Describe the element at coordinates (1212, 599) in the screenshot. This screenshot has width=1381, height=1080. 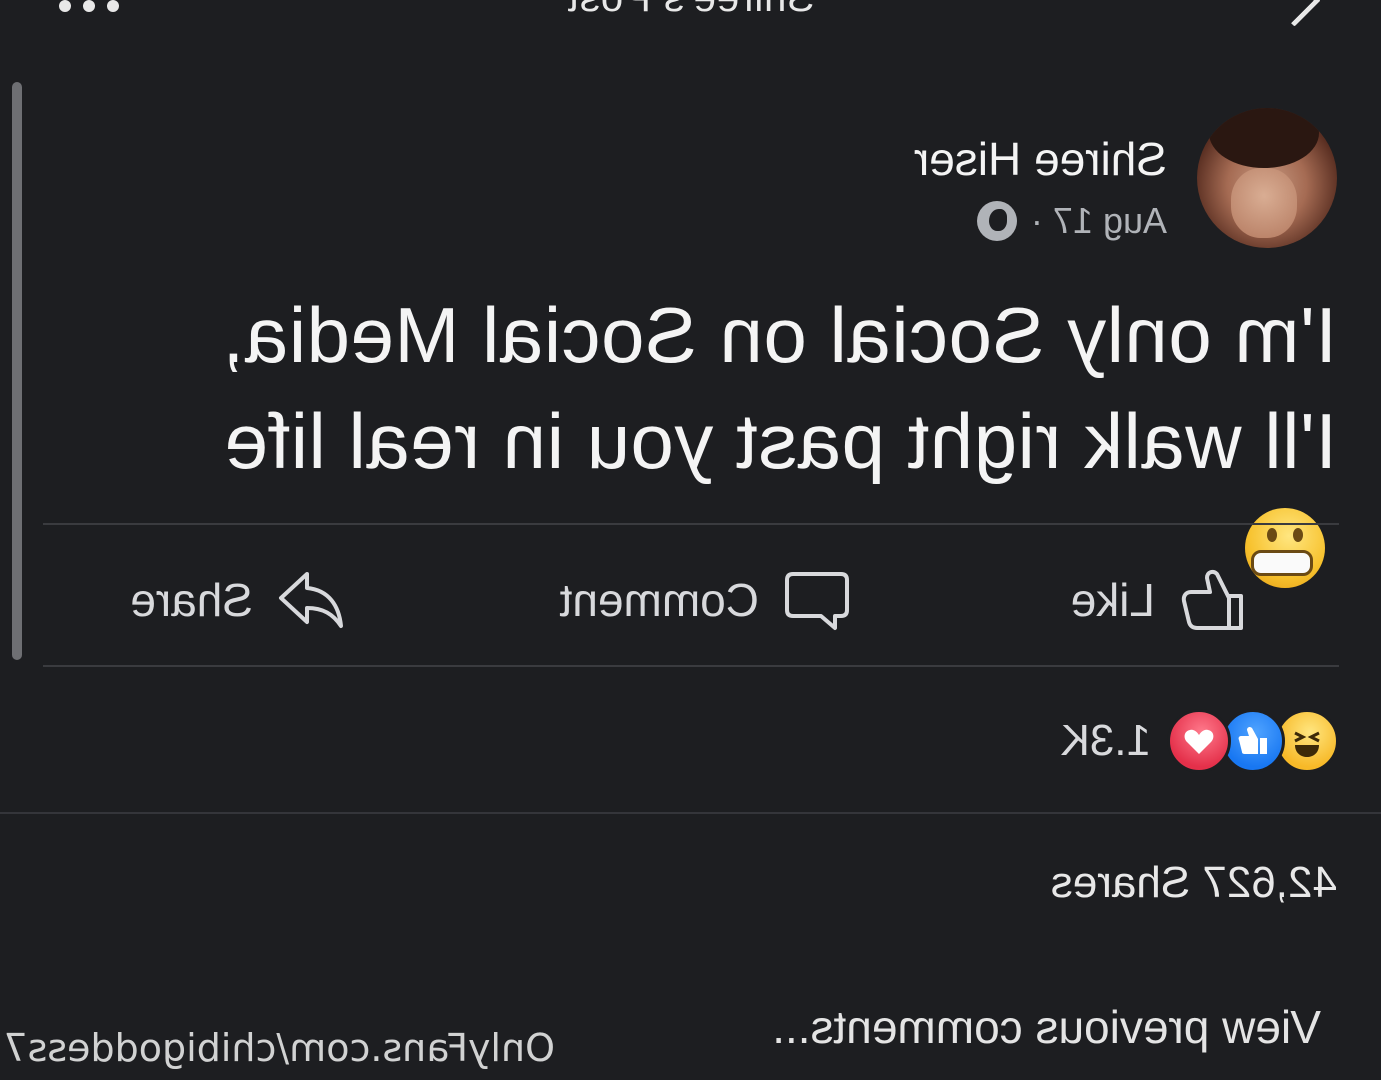
I see `thumbs-up-icon` at that location.